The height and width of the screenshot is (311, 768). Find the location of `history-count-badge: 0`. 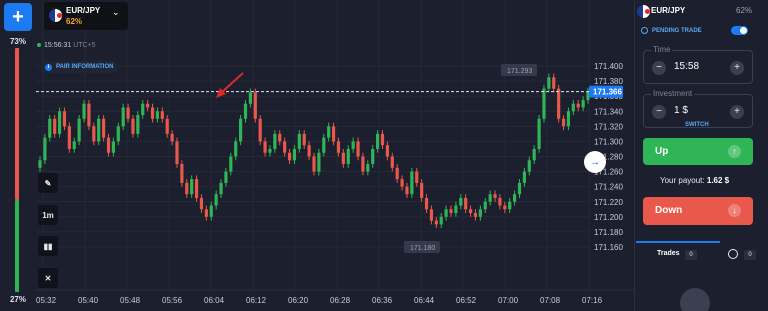

history-count-badge: 0 is located at coordinates (750, 255).